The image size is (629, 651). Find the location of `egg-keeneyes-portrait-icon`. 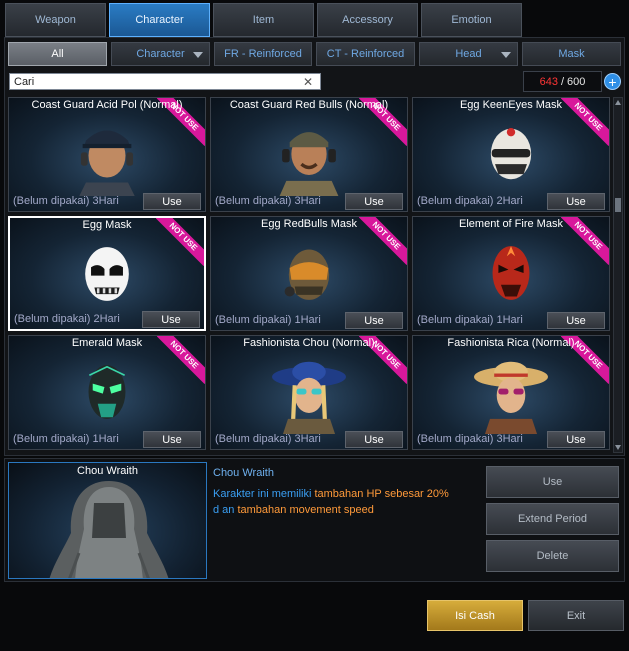

egg-keeneyes-portrait-icon is located at coordinates (511, 153).